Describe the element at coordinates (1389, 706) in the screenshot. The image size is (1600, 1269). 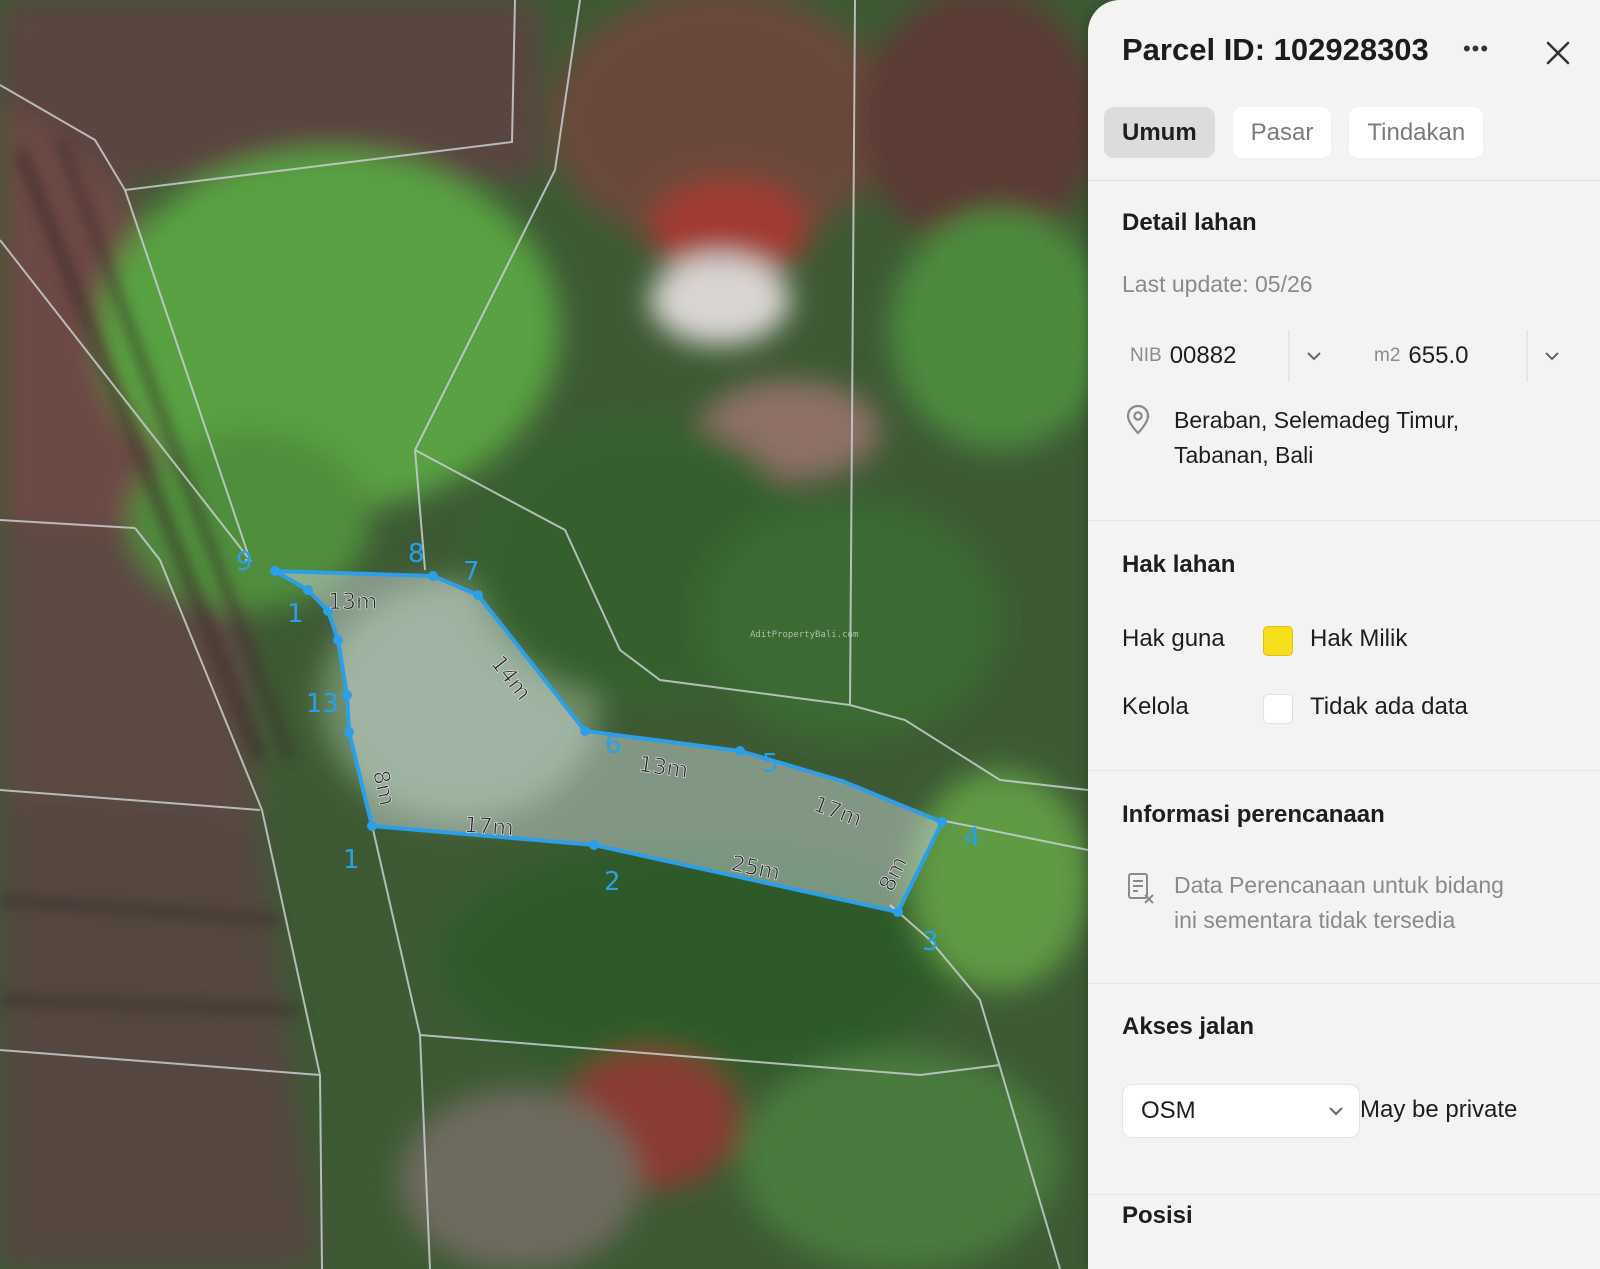
I see `rights-value: Tidak ada data` at that location.